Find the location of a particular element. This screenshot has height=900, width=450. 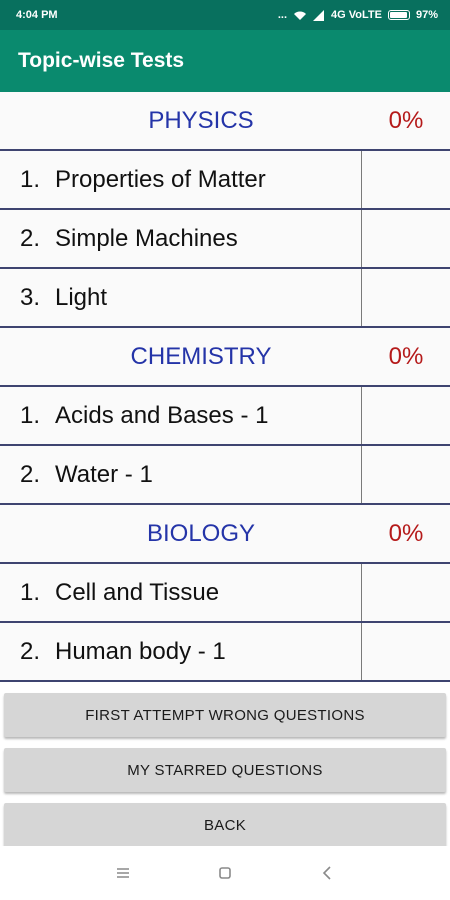

status-icons: ... 4G VoLTE 97% is located at coordinates (358, 15).